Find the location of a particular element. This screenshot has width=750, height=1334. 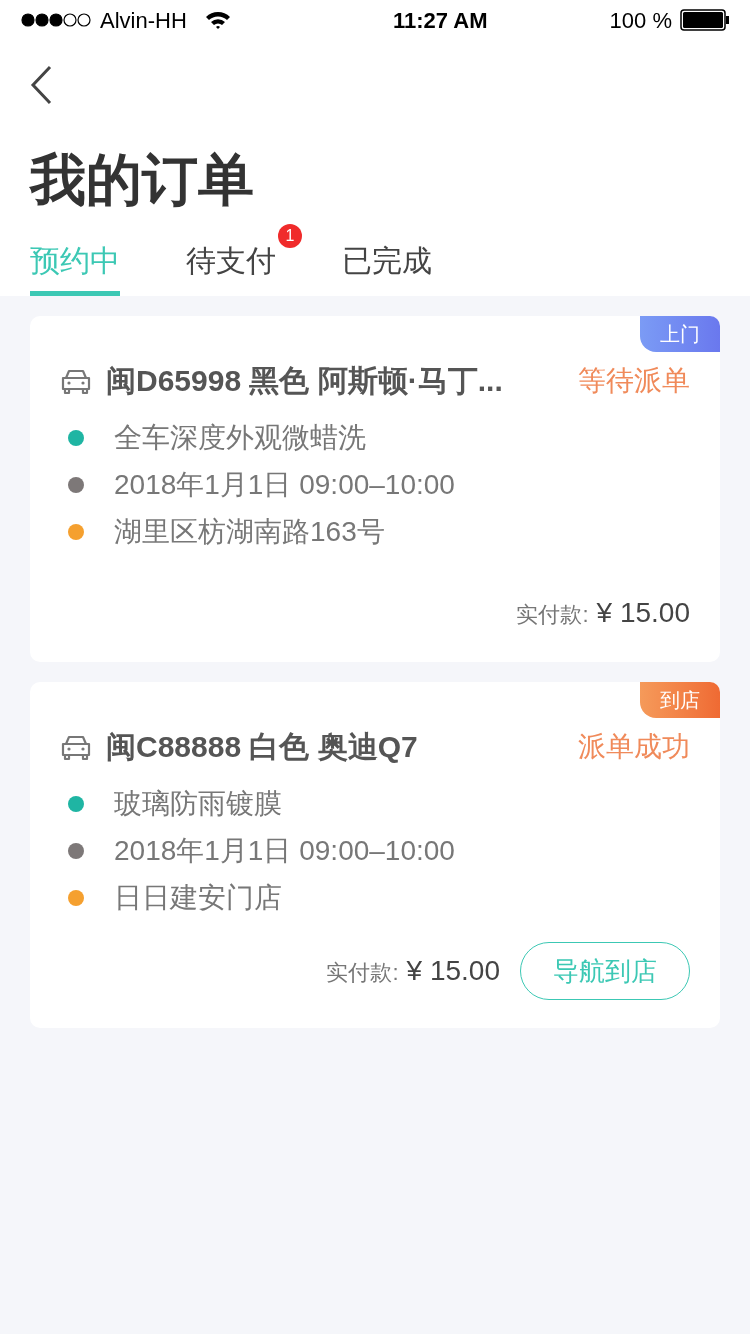

detail-text: 日日建安门店 is located at coordinates (198, 898).